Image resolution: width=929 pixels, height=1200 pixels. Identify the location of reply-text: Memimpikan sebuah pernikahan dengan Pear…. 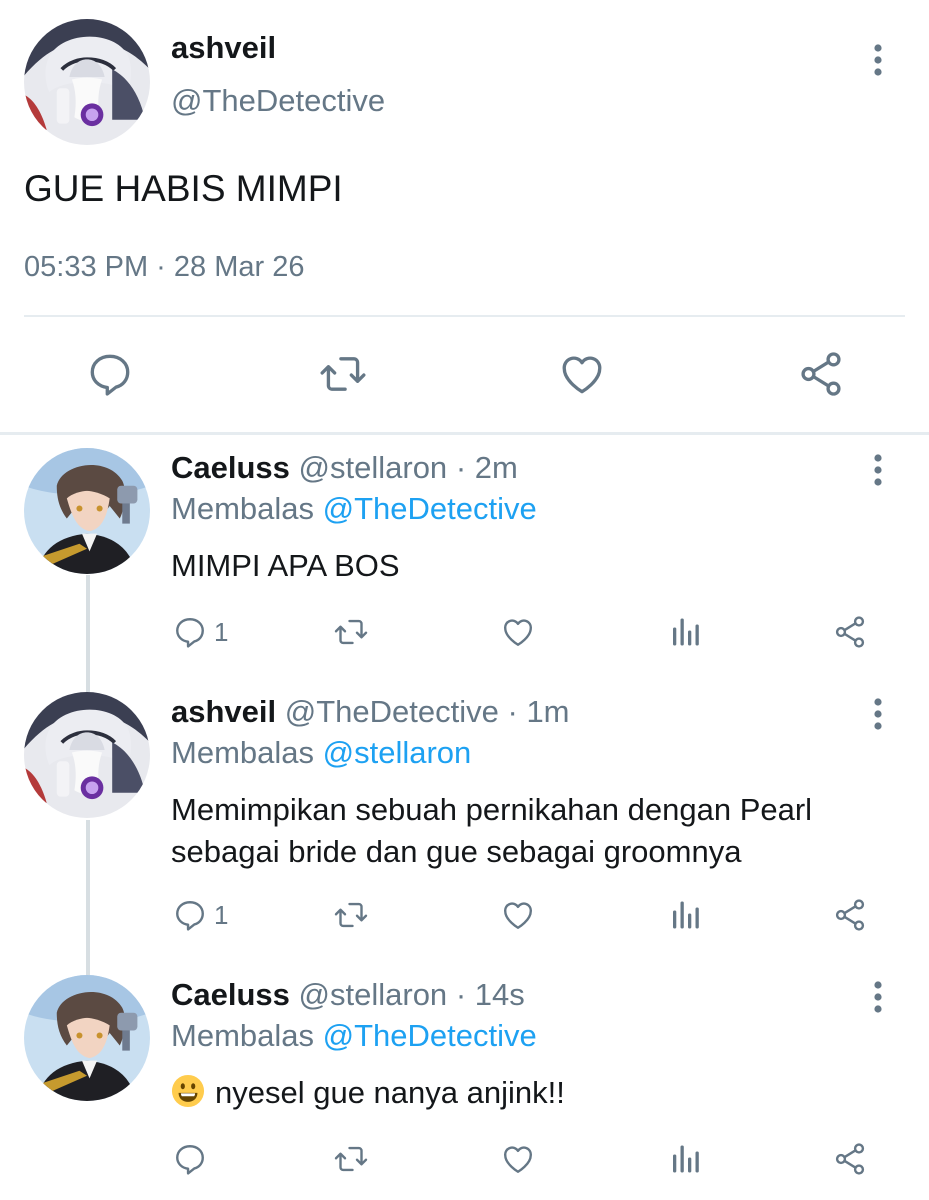
(492, 830).